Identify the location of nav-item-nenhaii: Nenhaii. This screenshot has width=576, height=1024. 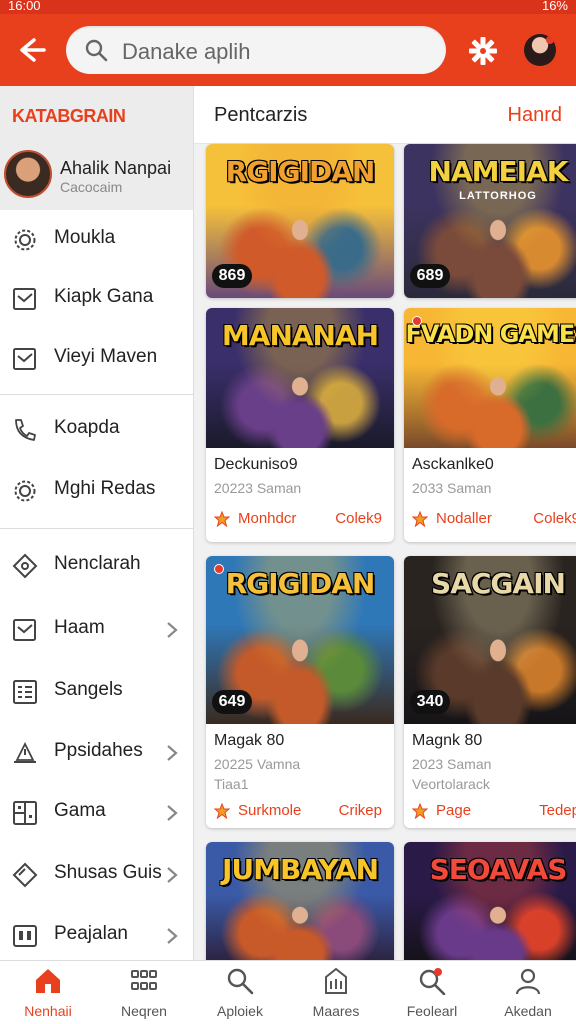
(48, 992).